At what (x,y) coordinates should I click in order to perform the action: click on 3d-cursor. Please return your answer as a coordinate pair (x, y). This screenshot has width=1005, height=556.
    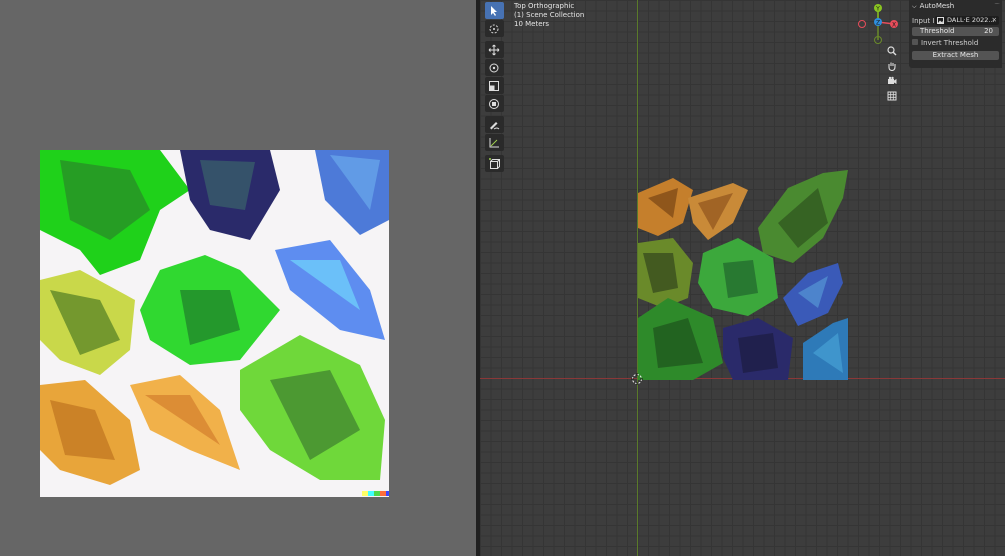
    Looking at the image, I should click on (637, 379).